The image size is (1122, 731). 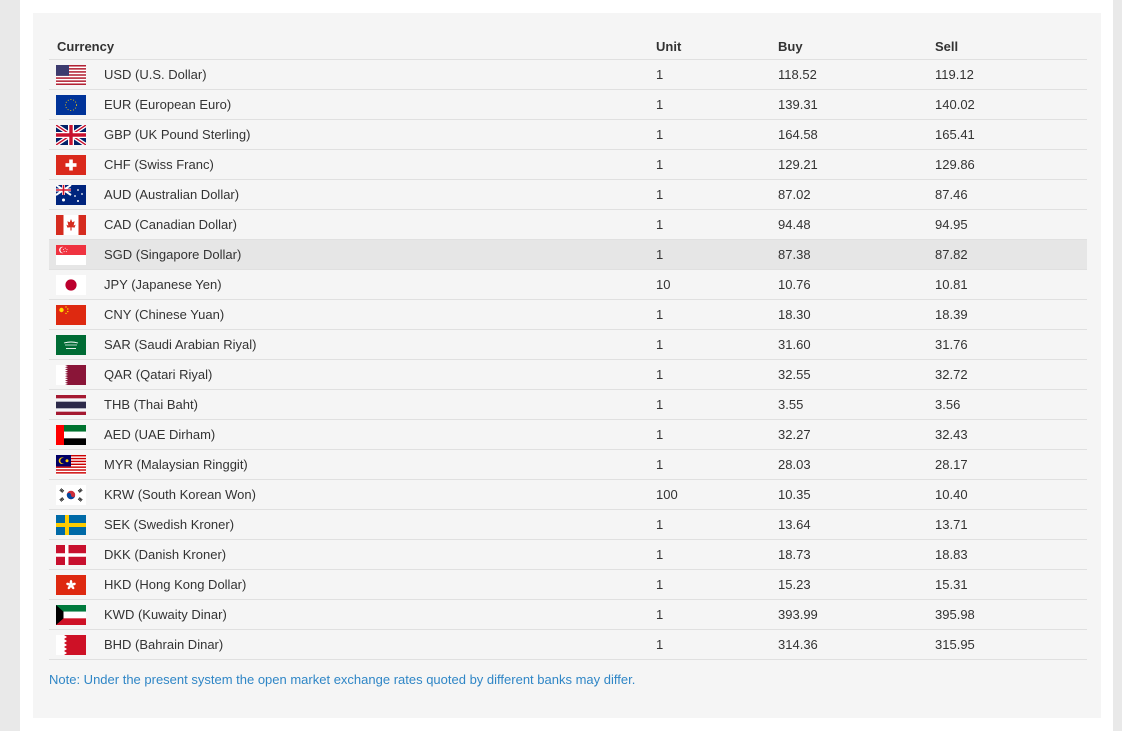 What do you see at coordinates (71, 614) in the screenshot?
I see `kuwait-flag-icon` at bounding box center [71, 614].